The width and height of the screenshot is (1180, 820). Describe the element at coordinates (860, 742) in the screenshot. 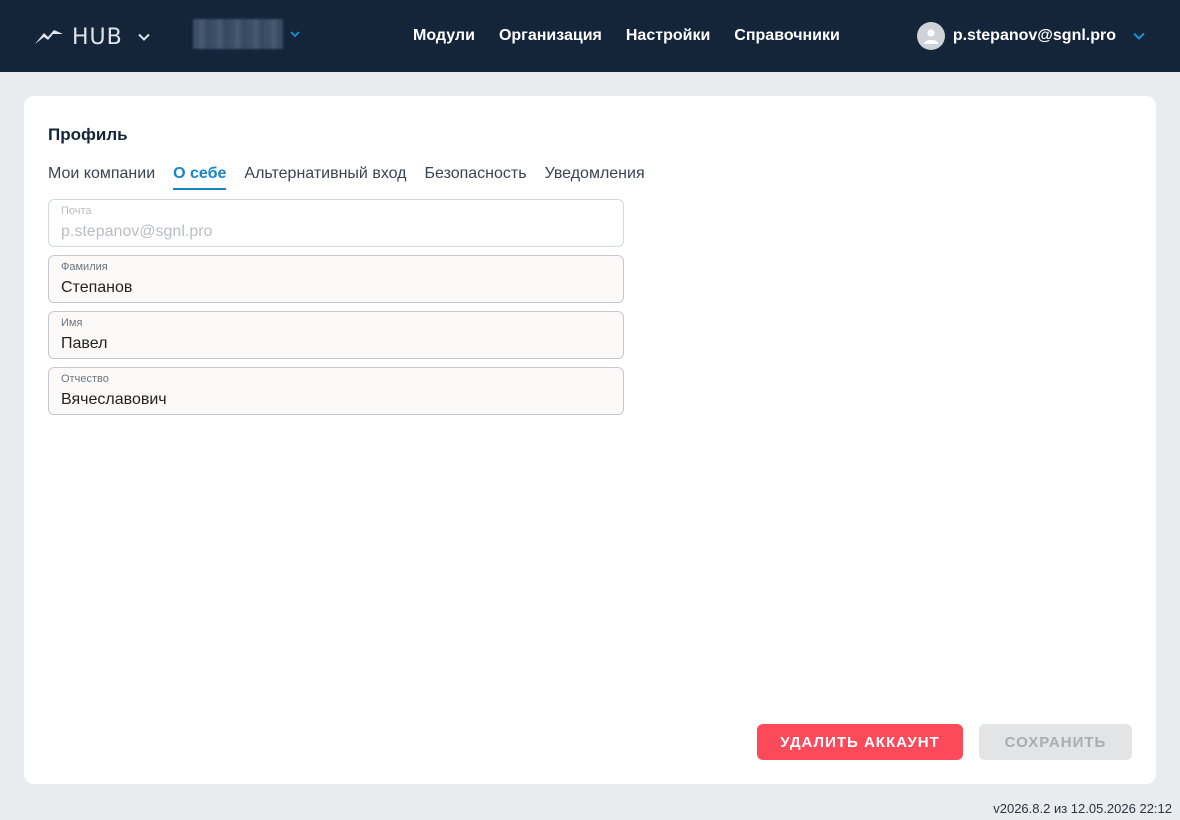

I see `delete-account-button: УДАЛИТЬ АККАУНТ` at that location.